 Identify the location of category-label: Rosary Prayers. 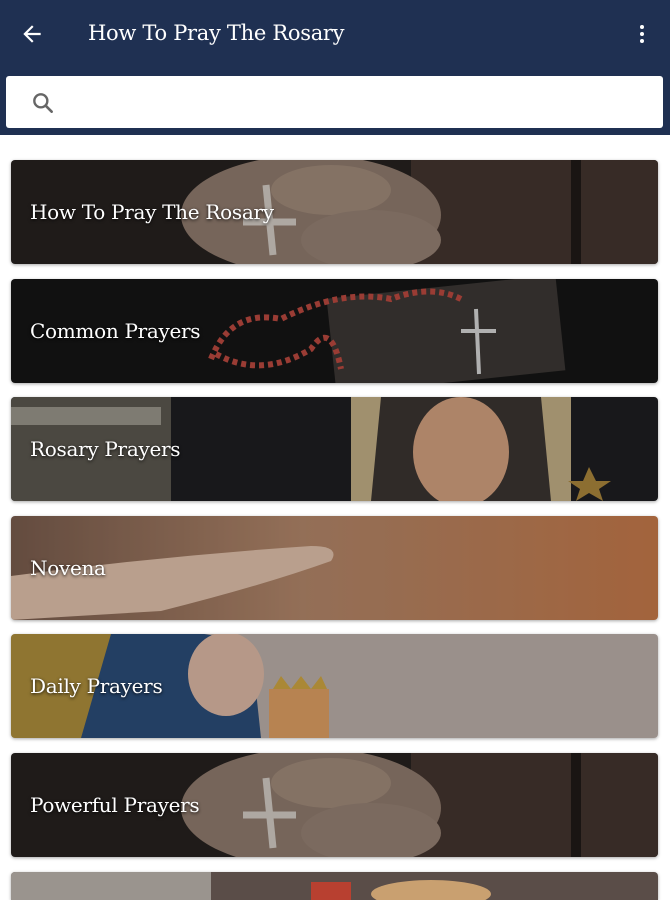
(105, 449).